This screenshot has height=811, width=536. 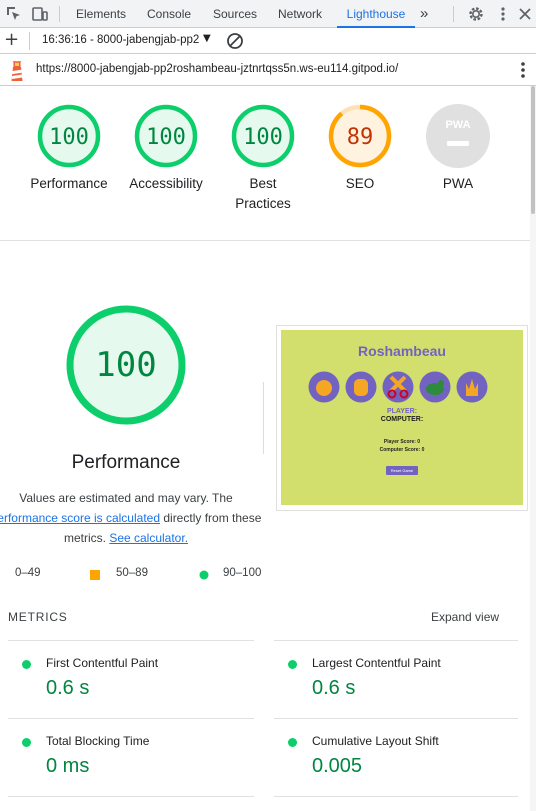 What do you see at coordinates (533, 448) in the screenshot?
I see `vertical-scrollbar` at bounding box center [533, 448].